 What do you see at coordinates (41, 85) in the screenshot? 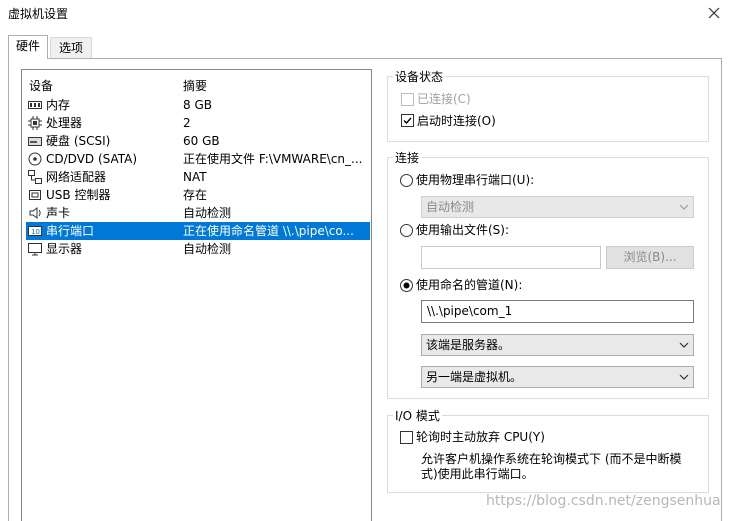
I see `column-header-device: 设备` at bounding box center [41, 85].